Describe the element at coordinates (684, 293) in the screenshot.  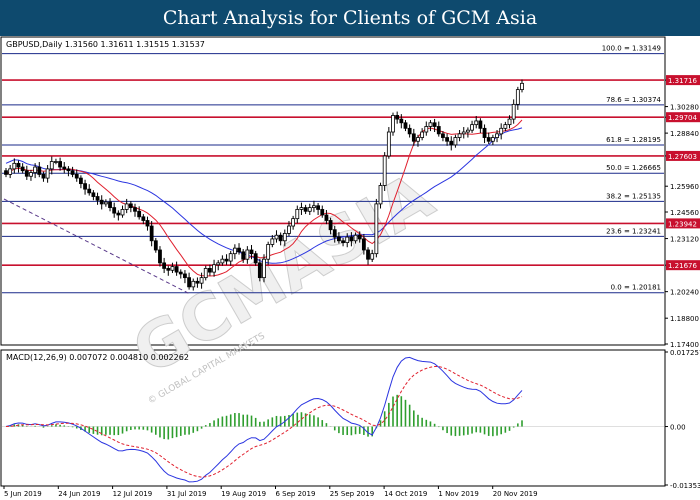
I see `price-tick-label: 1.20240` at that location.